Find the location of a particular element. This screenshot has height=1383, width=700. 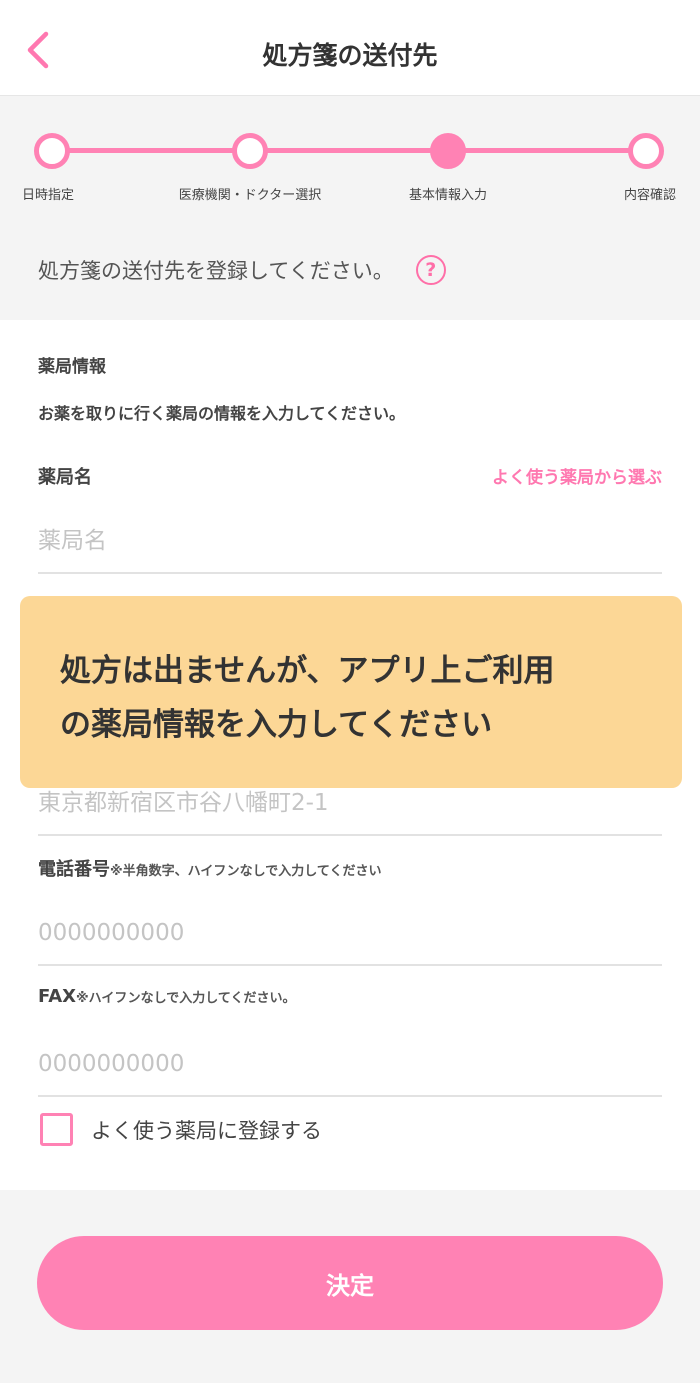

step-dot-active is located at coordinates (448, 151).